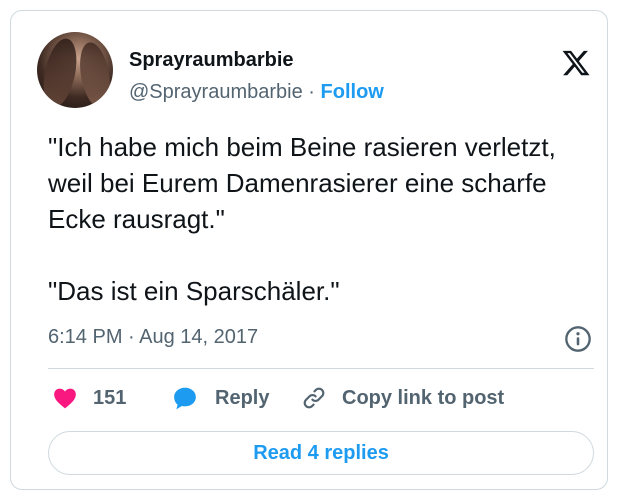 The width and height of the screenshot is (620, 502). Describe the element at coordinates (321, 368) in the screenshot. I see `divider` at that location.